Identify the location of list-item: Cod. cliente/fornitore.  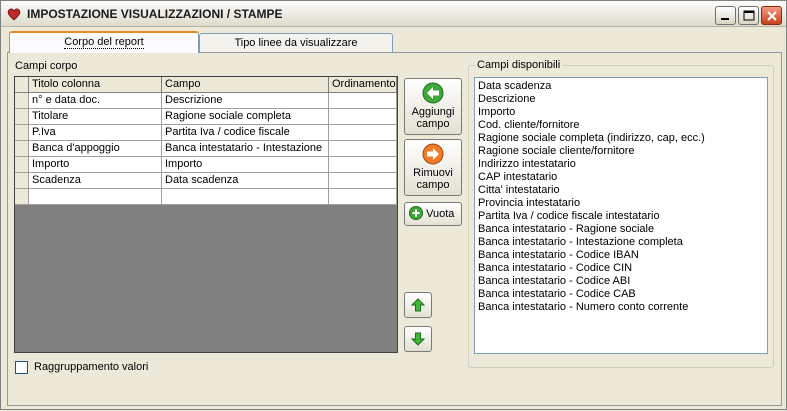
(529, 125).